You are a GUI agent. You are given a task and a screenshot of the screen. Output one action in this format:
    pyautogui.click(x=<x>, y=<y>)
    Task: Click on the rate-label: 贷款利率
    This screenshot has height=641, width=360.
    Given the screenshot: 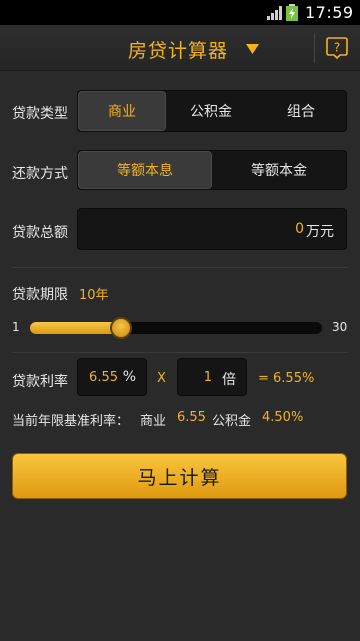 What is the action you would take?
    pyautogui.click(x=40, y=382)
    